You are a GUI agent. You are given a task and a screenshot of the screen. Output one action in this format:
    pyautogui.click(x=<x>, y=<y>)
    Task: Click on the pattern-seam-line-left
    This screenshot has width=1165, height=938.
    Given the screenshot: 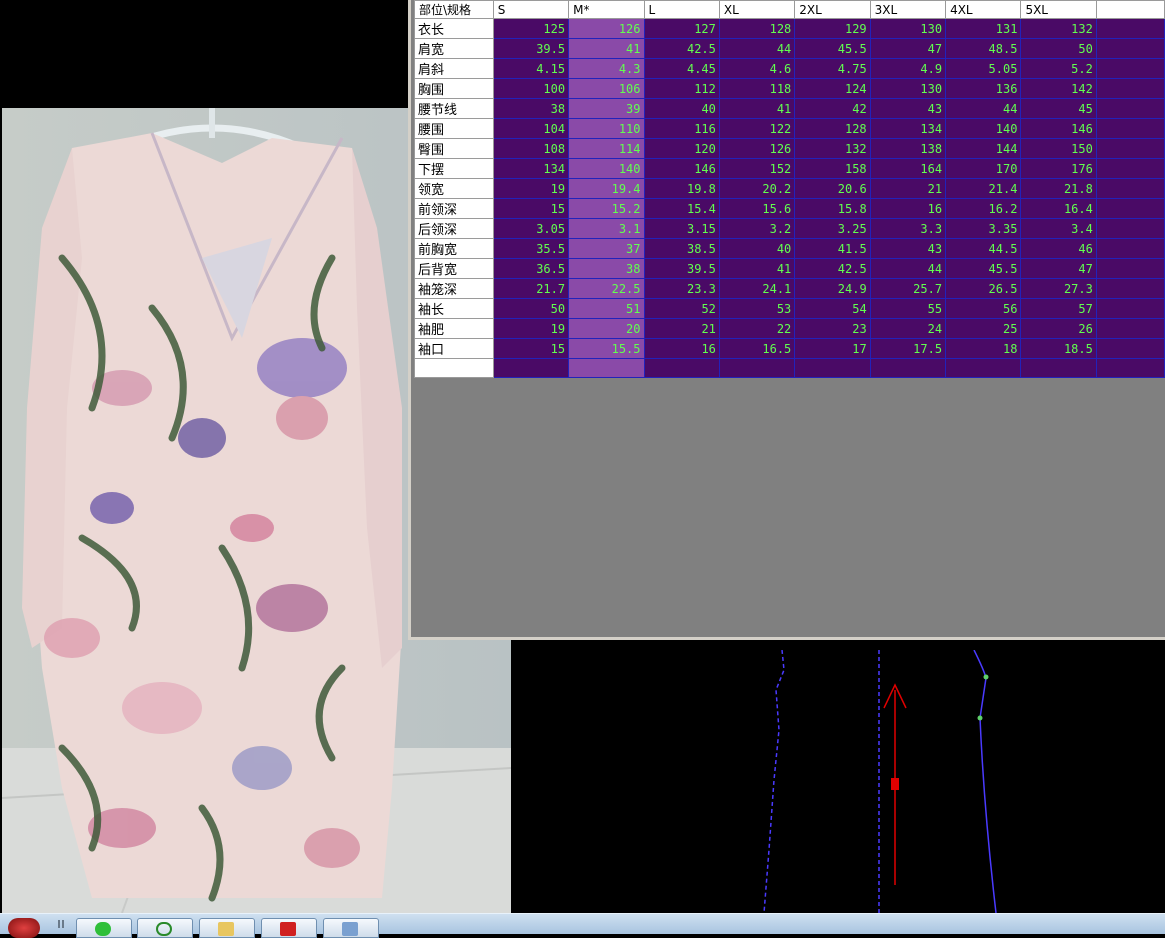 What is the action you would take?
    pyautogui.click(x=774, y=781)
    